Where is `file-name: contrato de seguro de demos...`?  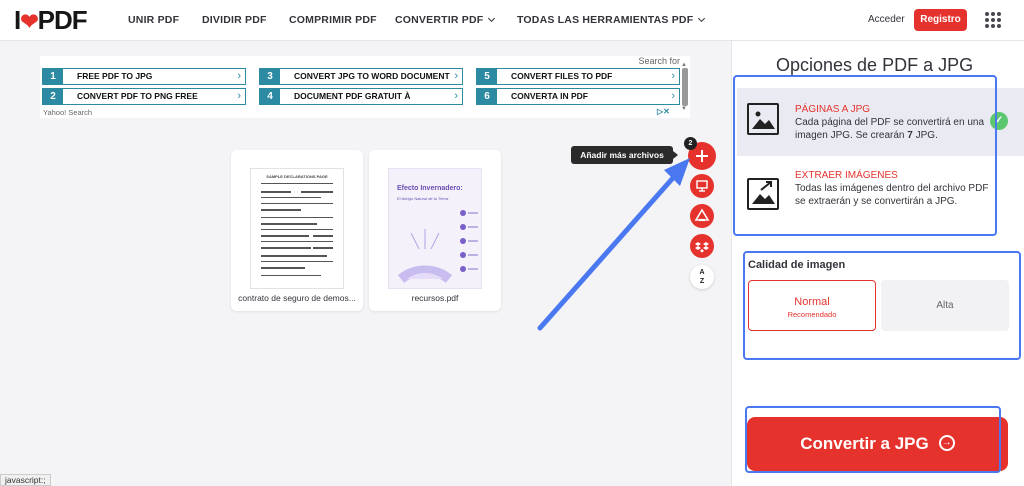
file-name: contrato de seguro de demos... is located at coordinates (297, 298).